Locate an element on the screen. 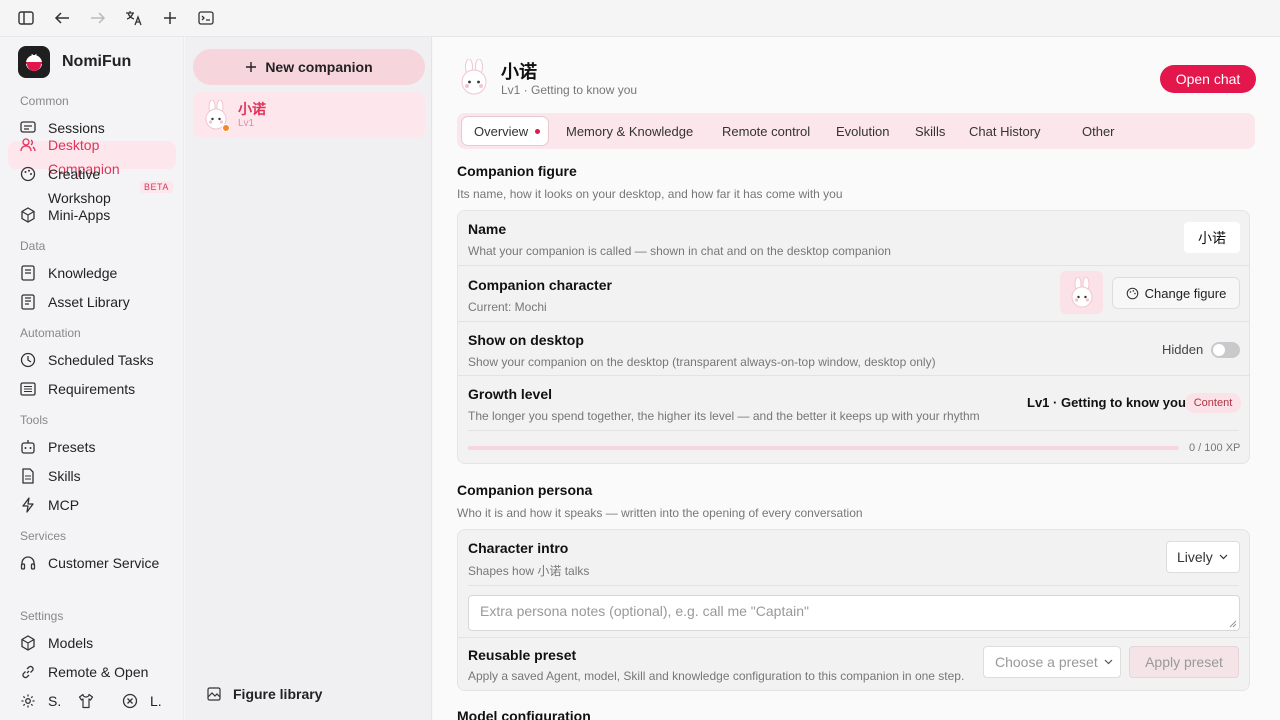 The width and height of the screenshot is (1280, 720). section-title-persona: Companion persona is located at coordinates (525, 490).